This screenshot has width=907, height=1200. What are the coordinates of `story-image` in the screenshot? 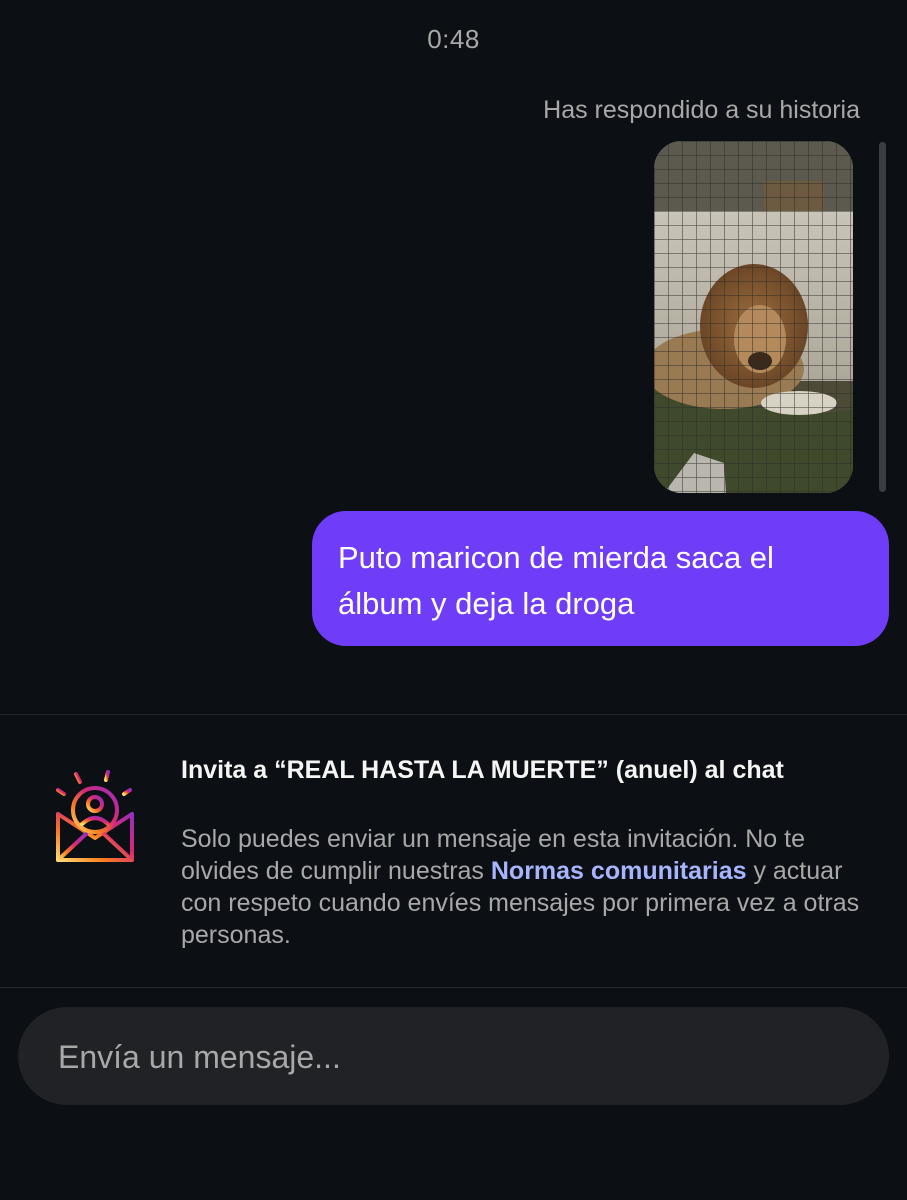 It's located at (753, 317).